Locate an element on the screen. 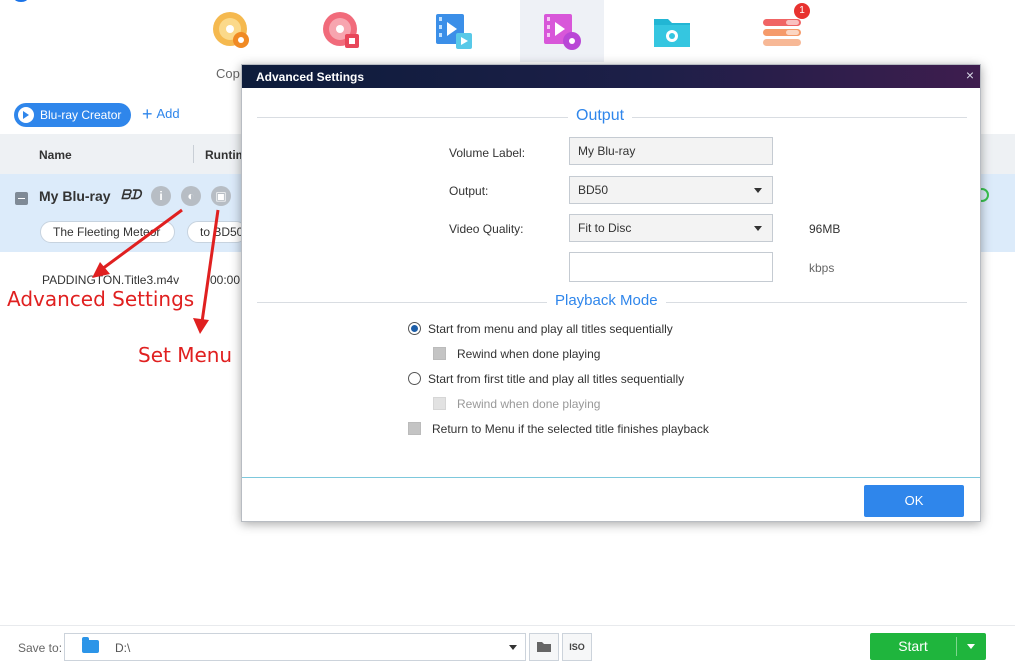 The height and width of the screenshot is (665, 1015). checkbox-return-to-menu is located at coordinates (414, 428).